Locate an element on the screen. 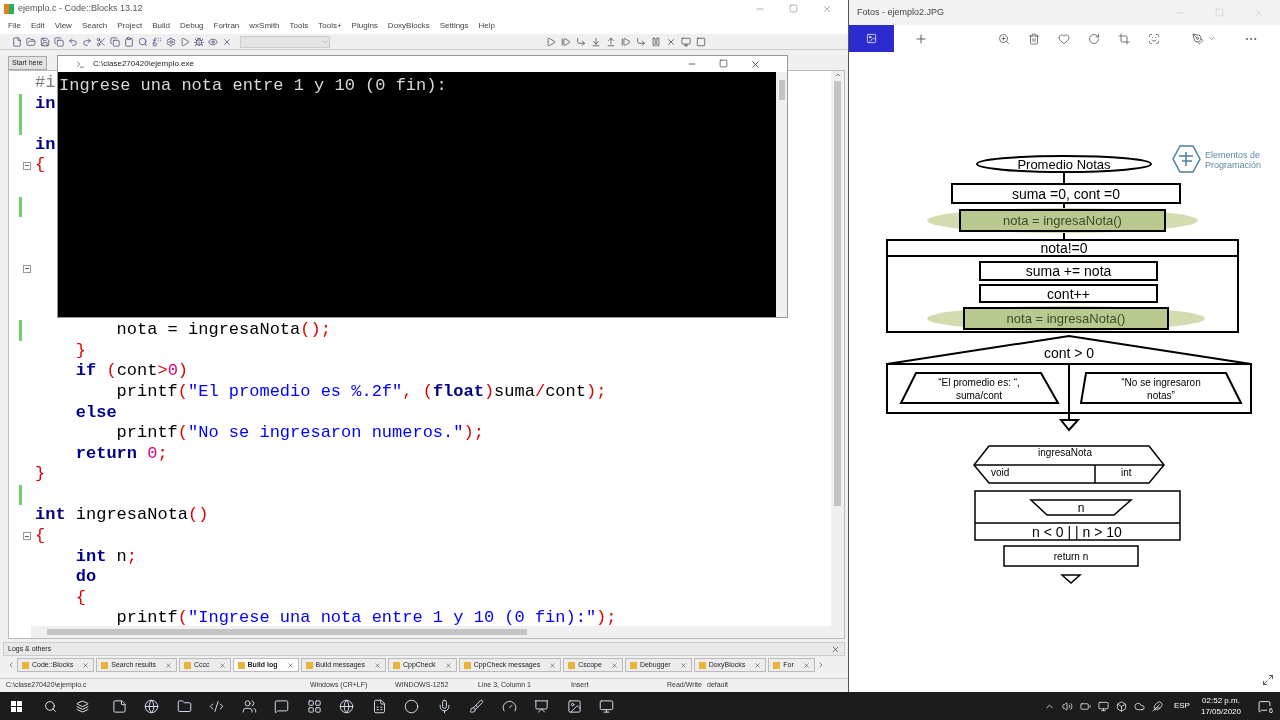  step-forward-icon is located at coordinates (566, 41).